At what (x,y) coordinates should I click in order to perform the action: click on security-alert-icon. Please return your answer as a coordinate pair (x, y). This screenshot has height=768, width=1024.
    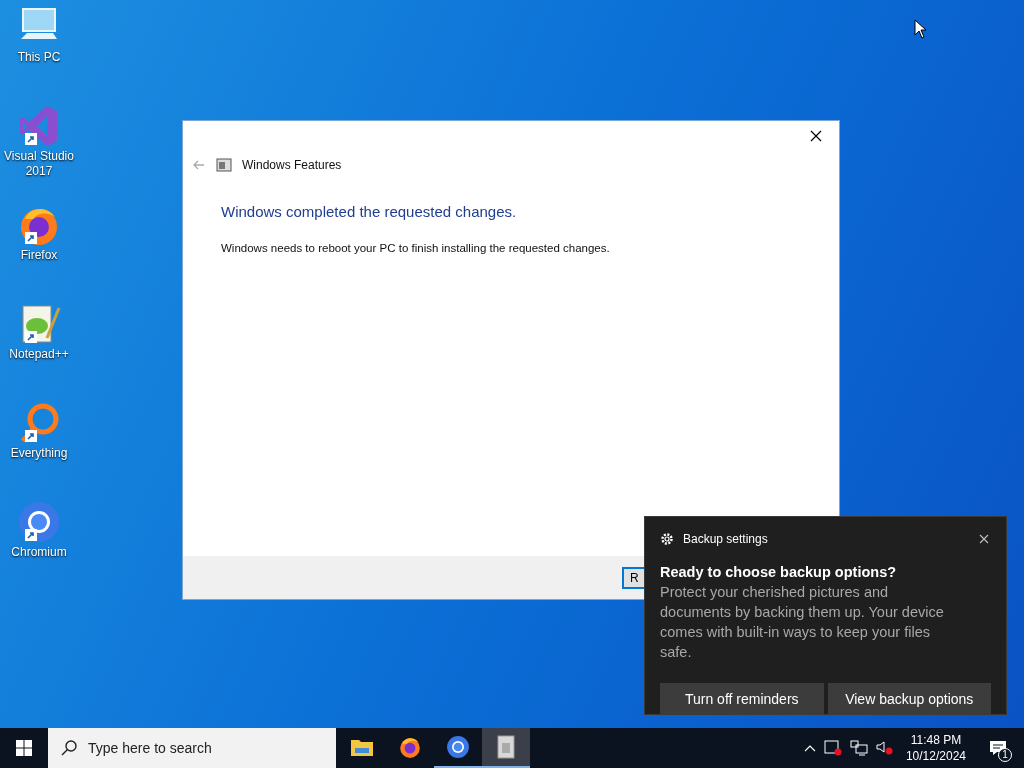
    Looking at the image, I should click on (832, 748).